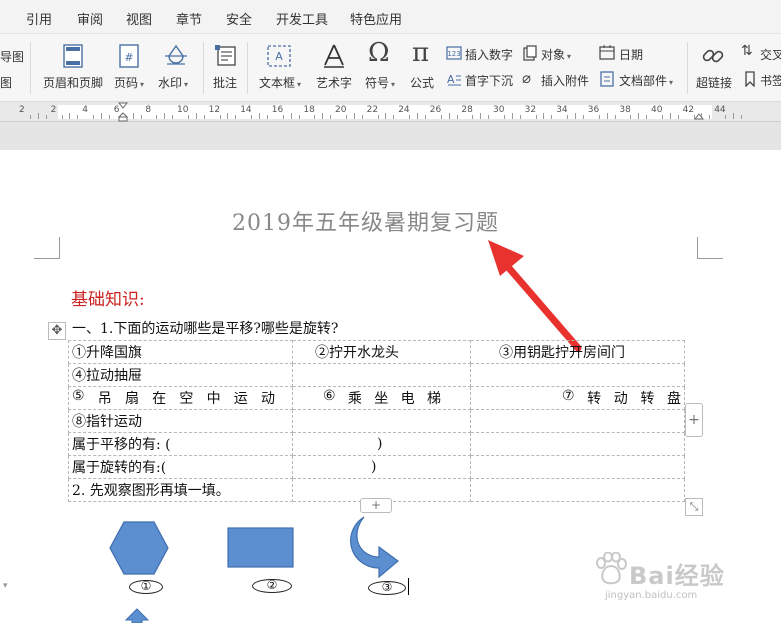 The image size is (781, 623). What do you see at coordinates (129, 83) in the screenshot?
I see `page-number-label: 页码 ▾` at bounding box center [129, 83].